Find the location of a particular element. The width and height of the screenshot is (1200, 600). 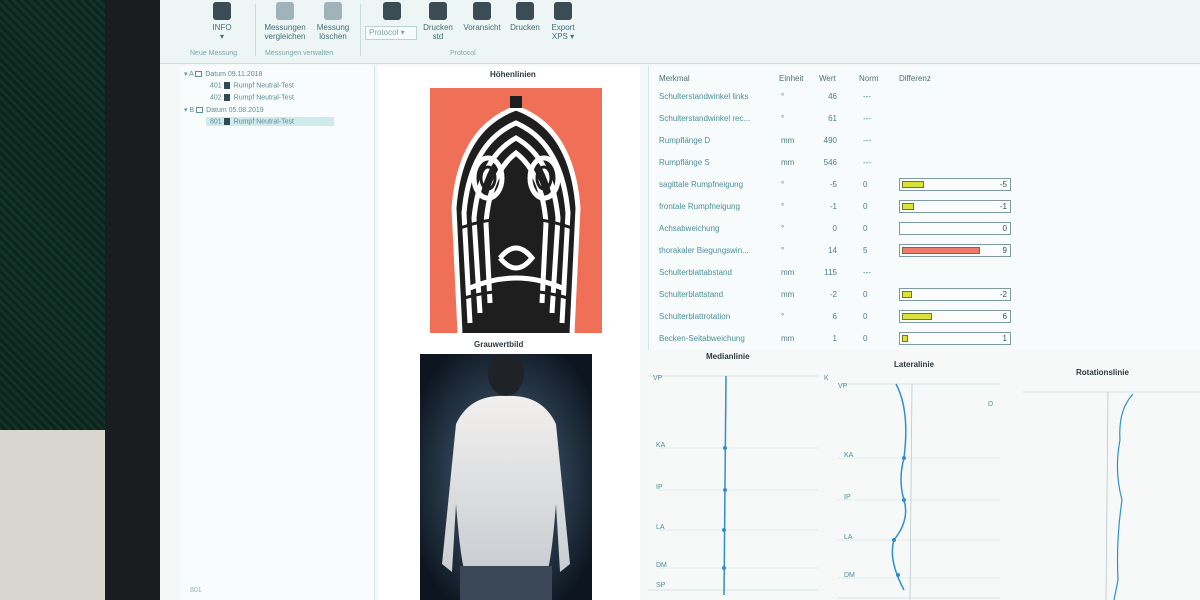

contour-title: Höhenlinien is located at coordinates (513, 74).